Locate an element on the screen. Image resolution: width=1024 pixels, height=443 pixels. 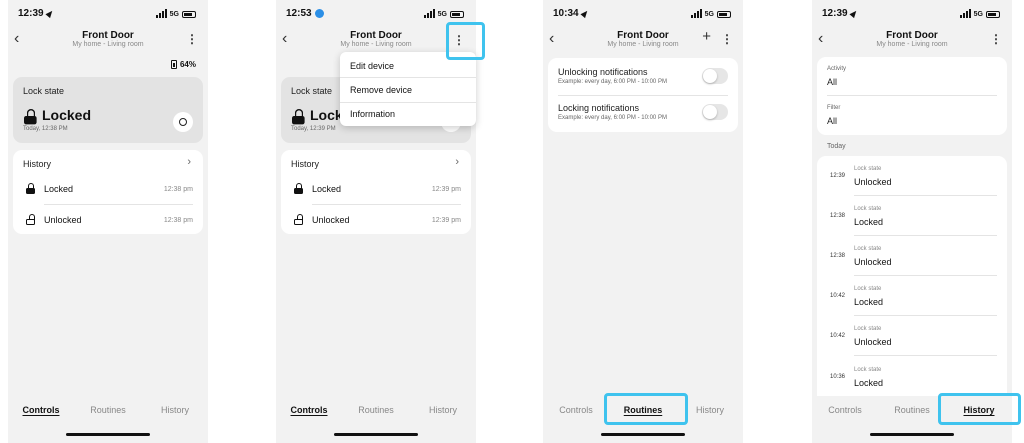
battery-icon is located at coordinates (724, 14).